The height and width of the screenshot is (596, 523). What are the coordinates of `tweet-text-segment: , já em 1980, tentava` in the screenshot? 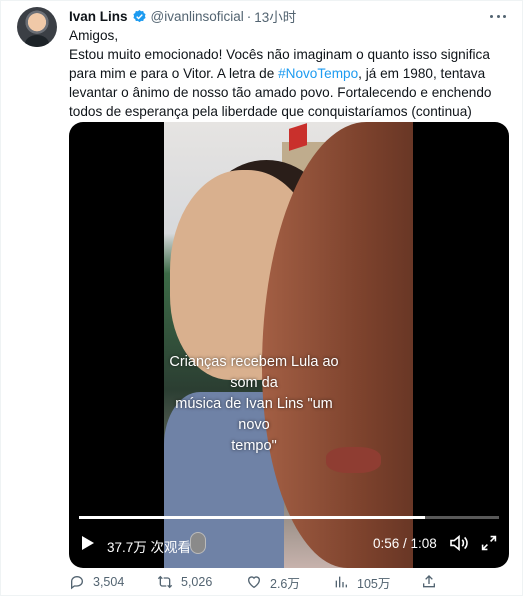 It's located at (422, 73).